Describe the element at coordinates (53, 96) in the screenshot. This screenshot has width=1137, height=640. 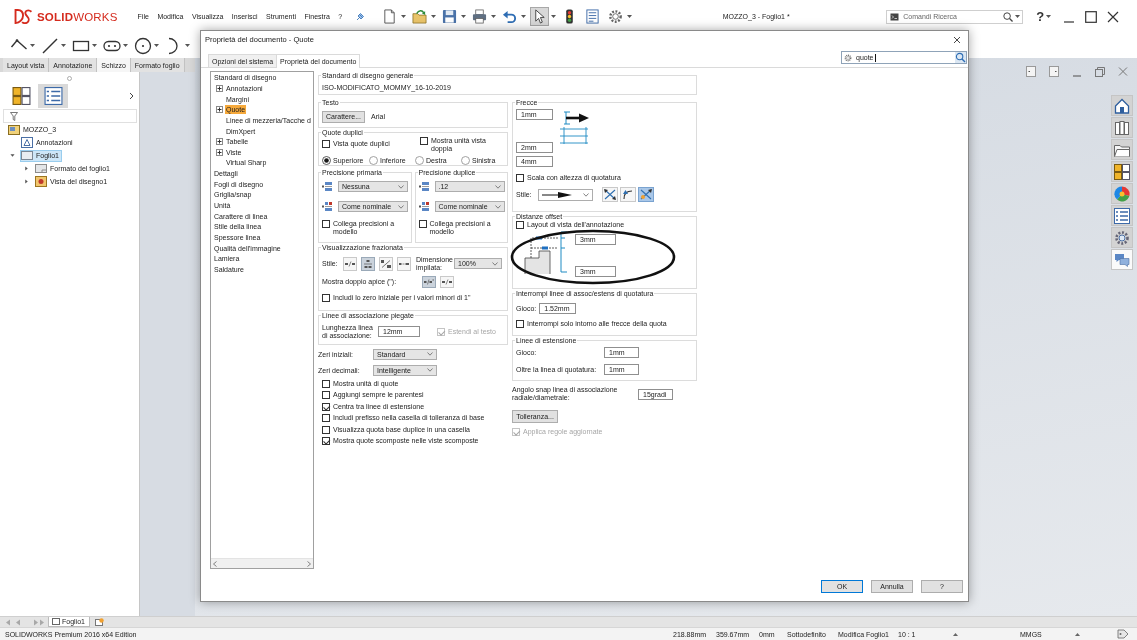
I see `panel-tab` at that location.